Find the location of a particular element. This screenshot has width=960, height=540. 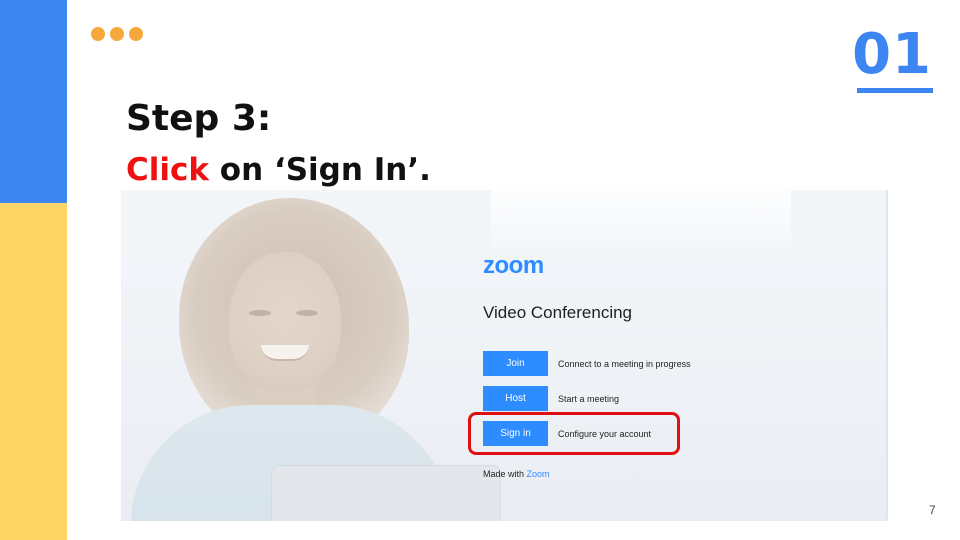

screenshot-edge is located at coordinates (887, 355).